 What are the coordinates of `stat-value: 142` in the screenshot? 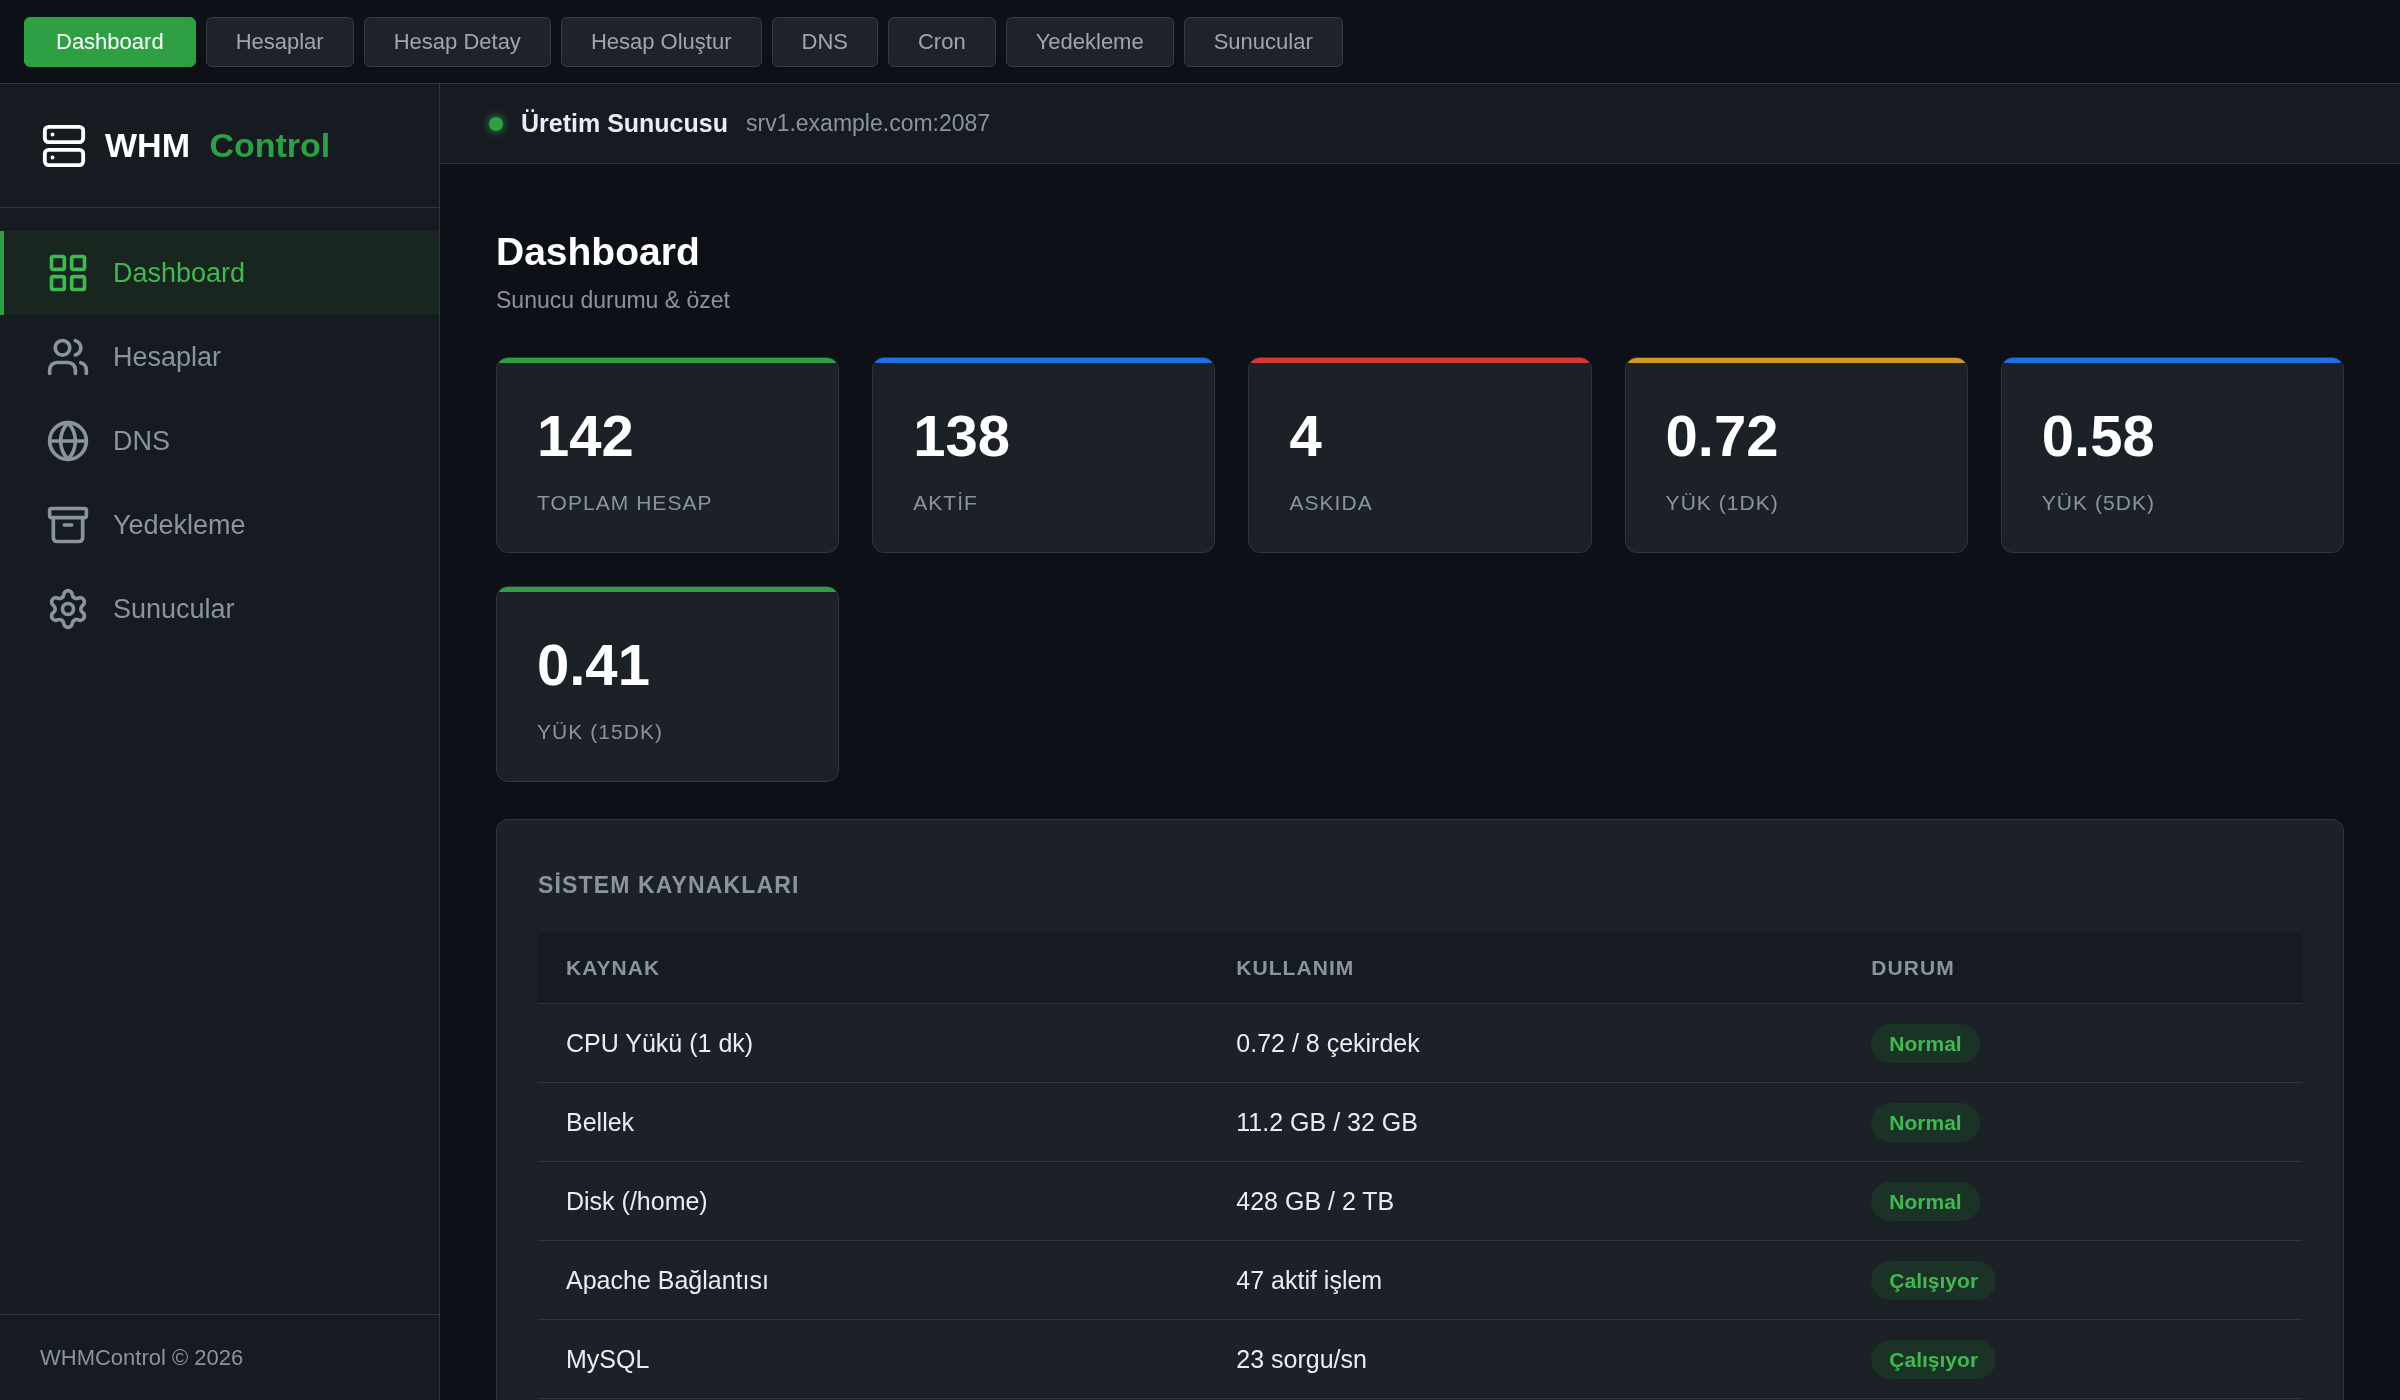 It's located at (585, 436).